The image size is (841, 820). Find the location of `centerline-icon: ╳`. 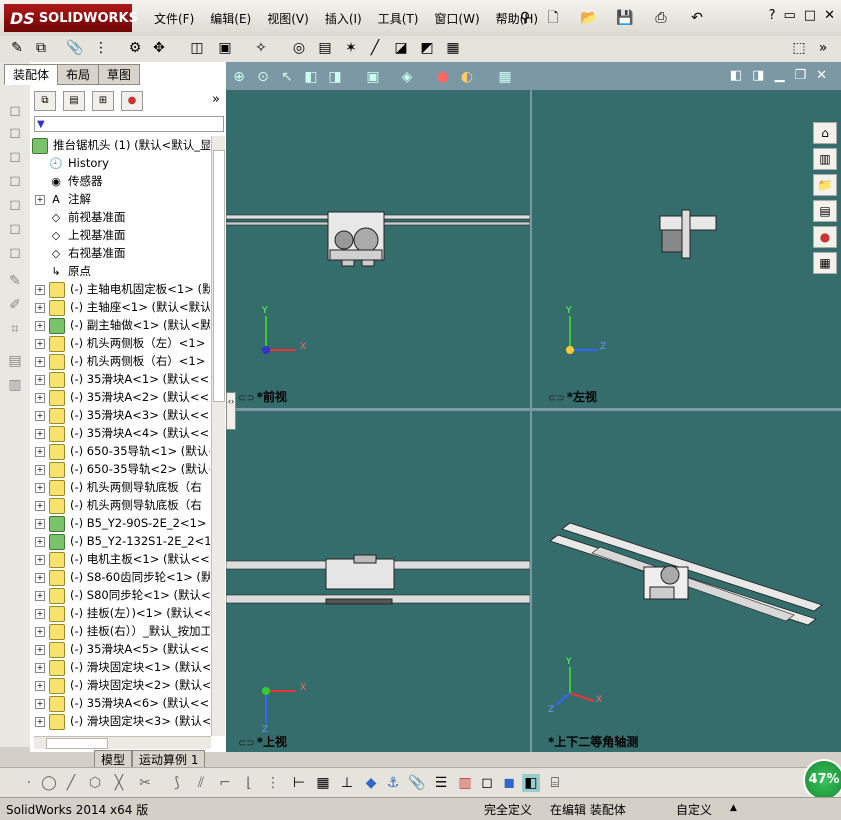

centerline-icon: ╳ is located at coordinates (119, 783).